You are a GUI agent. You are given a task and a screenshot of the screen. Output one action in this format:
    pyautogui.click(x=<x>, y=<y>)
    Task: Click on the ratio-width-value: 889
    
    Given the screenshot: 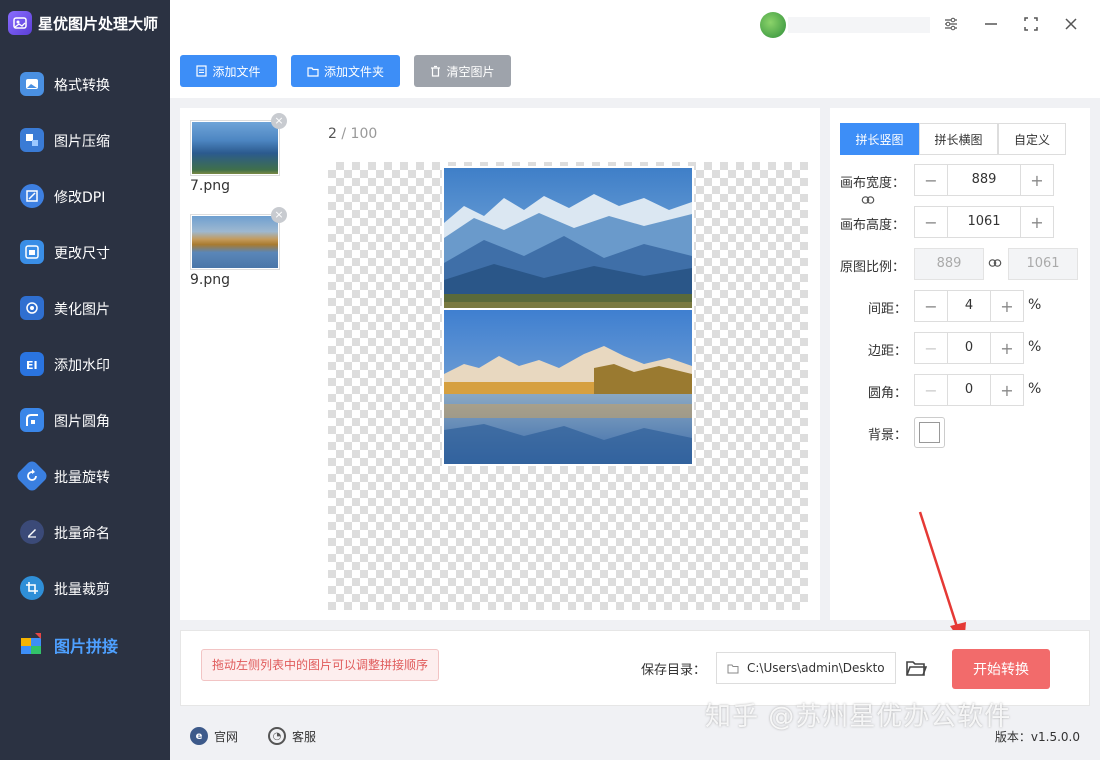 What is the action you would take?
    pyautogui.click(x=949, y=264)
    